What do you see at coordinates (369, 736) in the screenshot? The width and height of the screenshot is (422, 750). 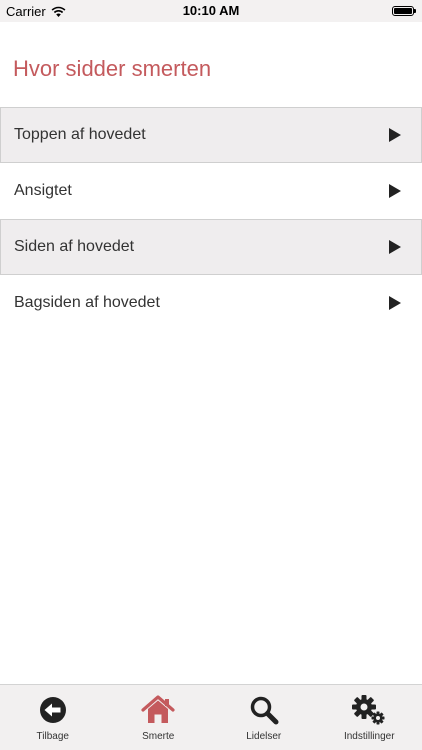 I see `tab-label: Indstillinger` at bounding box center [369, 736].